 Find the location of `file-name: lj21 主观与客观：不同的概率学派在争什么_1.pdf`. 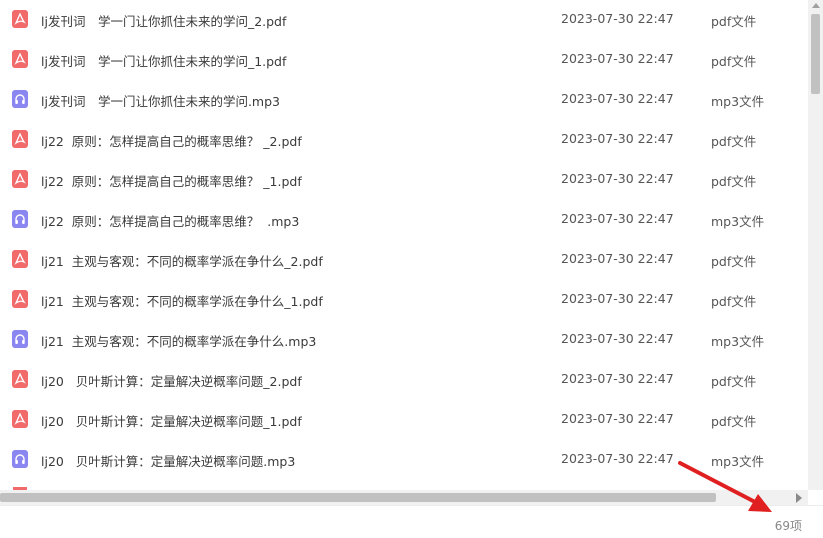

file-name: lj21 主观与客观：不同的概率学派在争什么_1.pdf is located at coordinates (182, 301).